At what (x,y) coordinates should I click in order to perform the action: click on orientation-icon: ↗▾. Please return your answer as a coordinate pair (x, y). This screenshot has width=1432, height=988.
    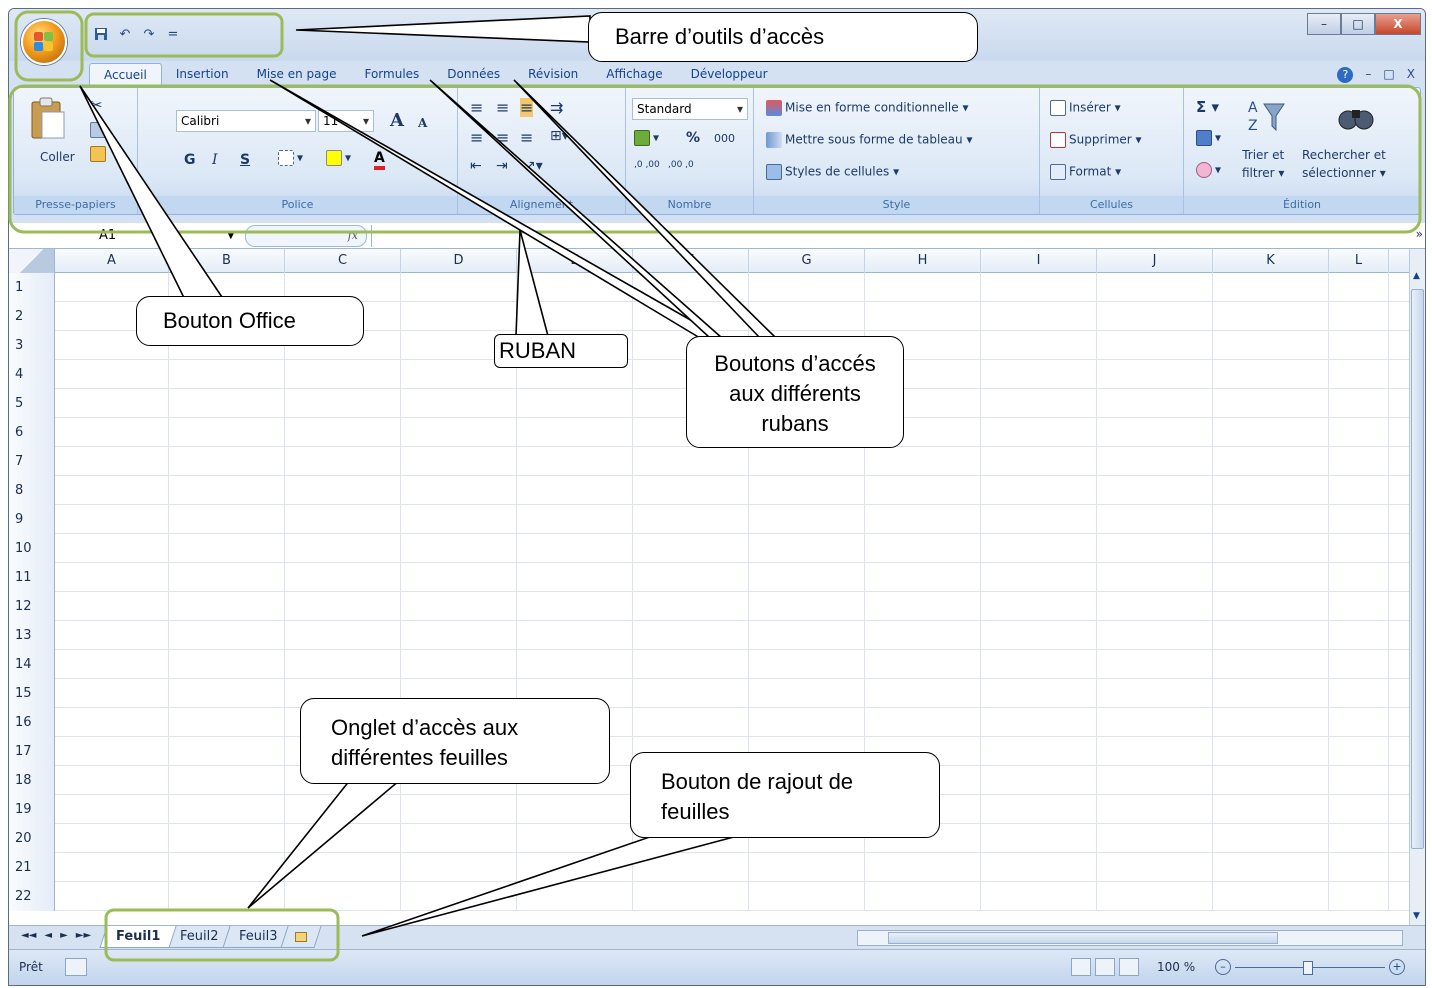
    Looking at the image, I should click on (533, 166).